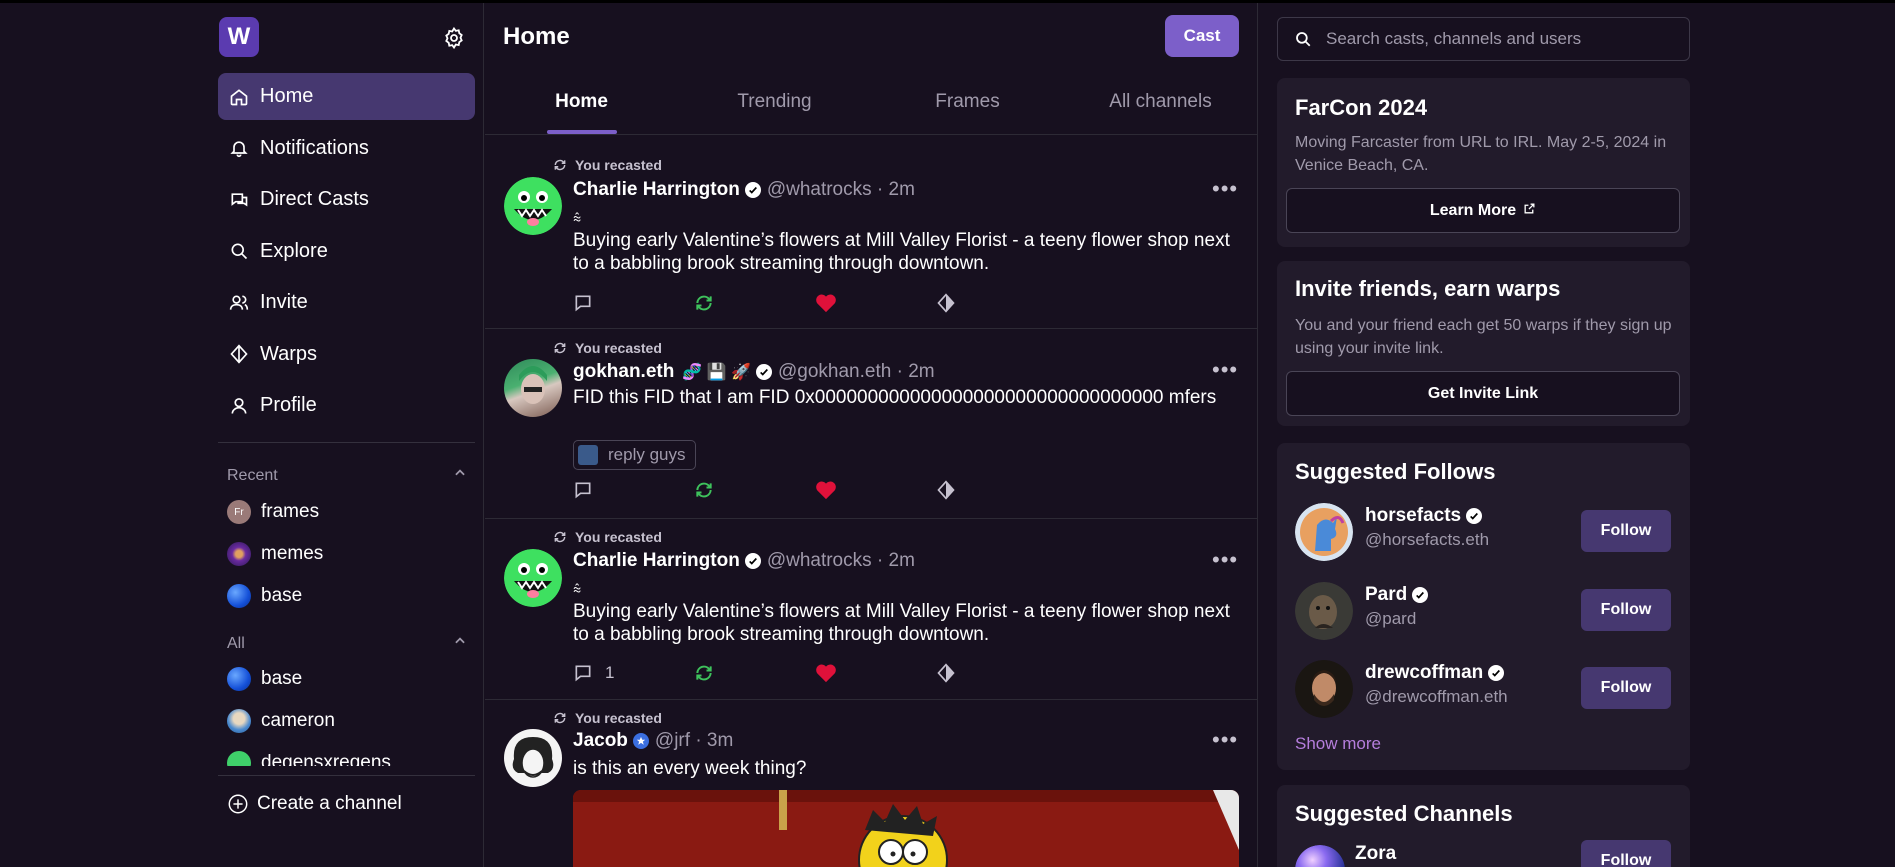 Image resolution: width=1895 pixels, height=867 pixels. I want to click on user-handle: @drewcoffman.eth, so click(1436, 696).